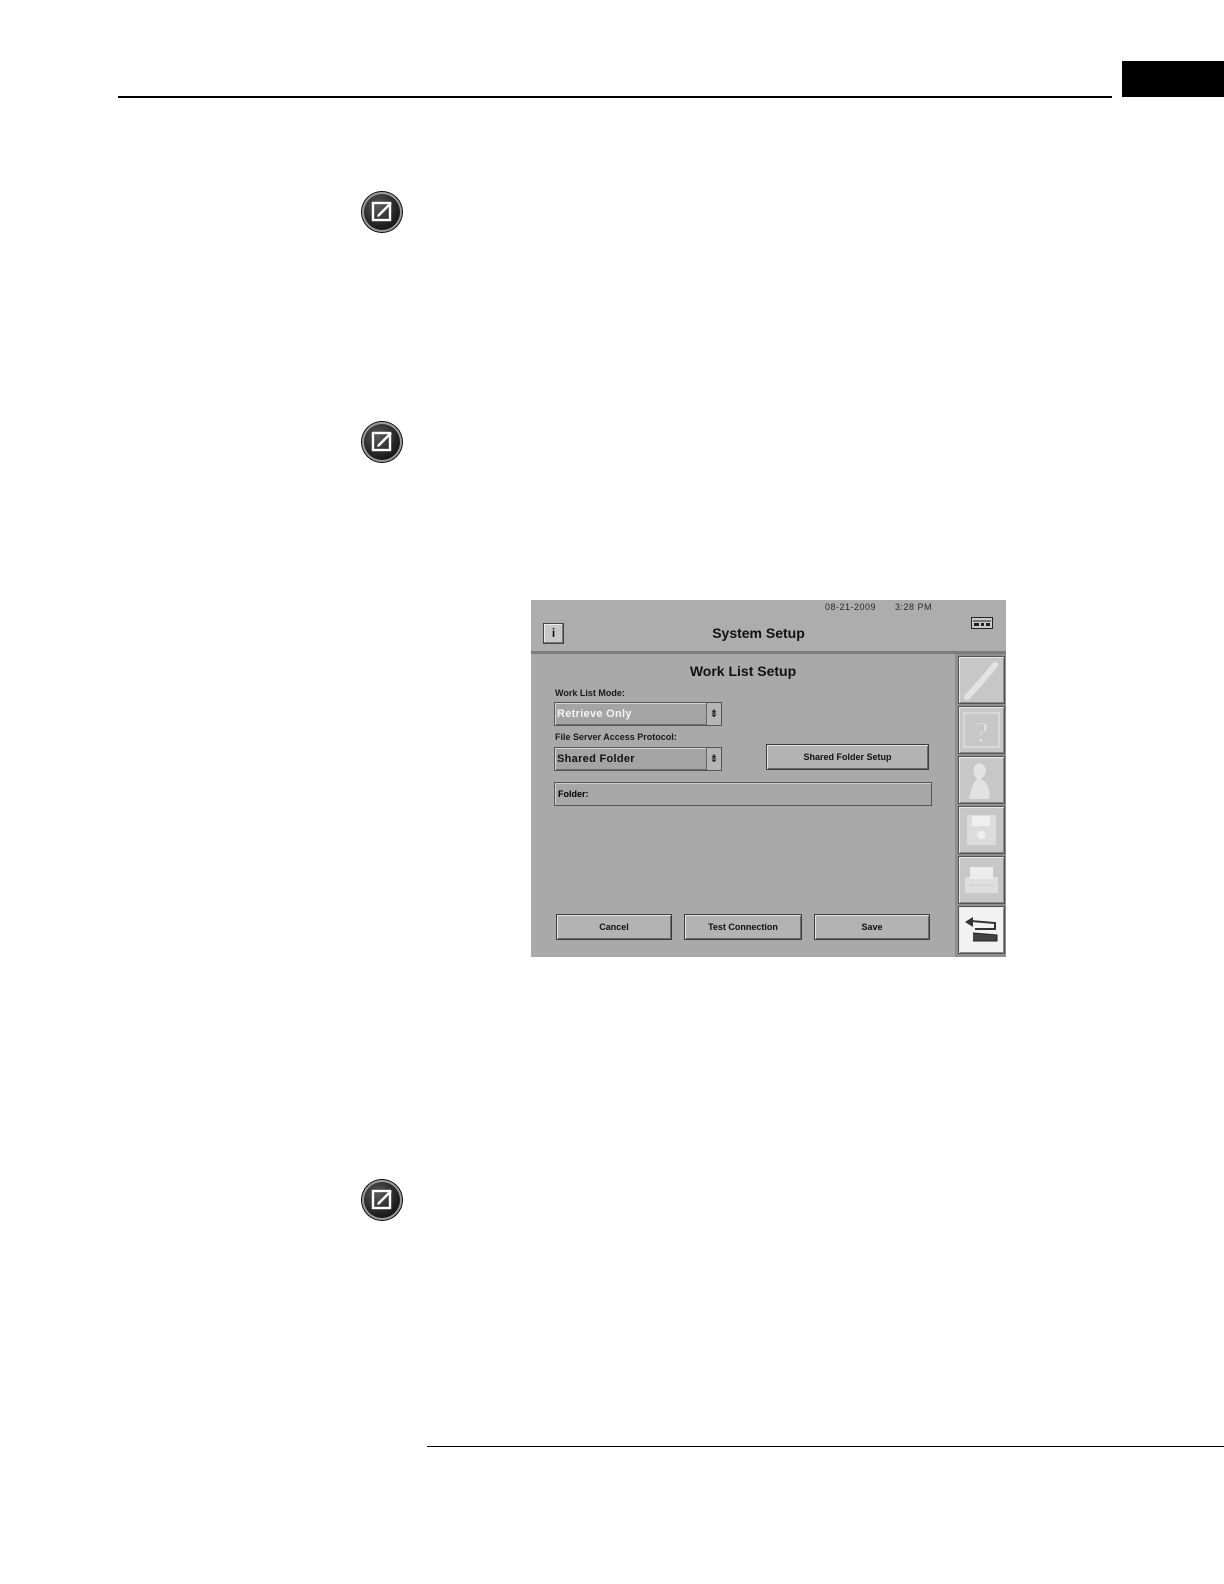  Describe the element at coordinates (616, 737) in the screenshot. I see `file-server-protocol-label: File Server Access Protocol:` at that location.